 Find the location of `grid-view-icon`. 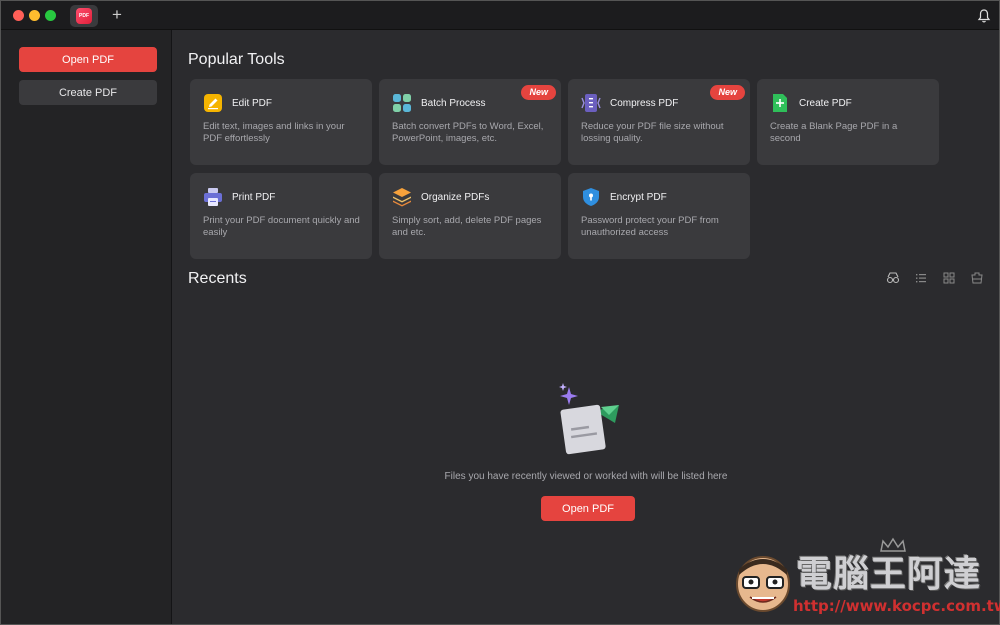

grid-view-icon is located at coordinates (949, 278).